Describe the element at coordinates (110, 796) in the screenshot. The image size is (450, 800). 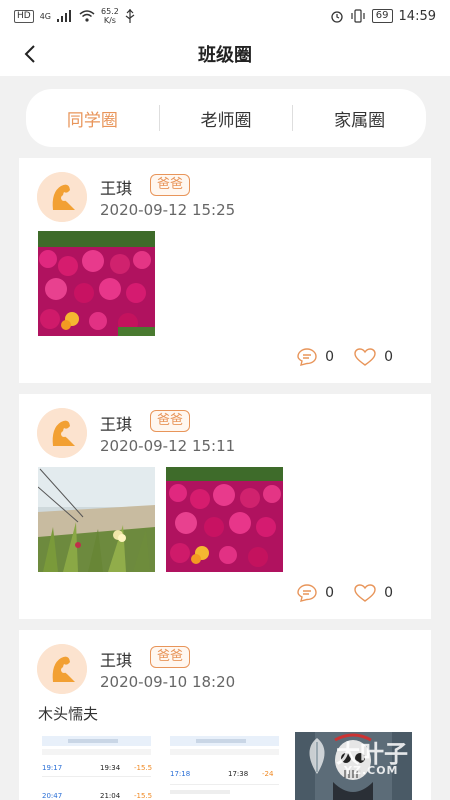
I see `arrival-time: 21:04` at that location.